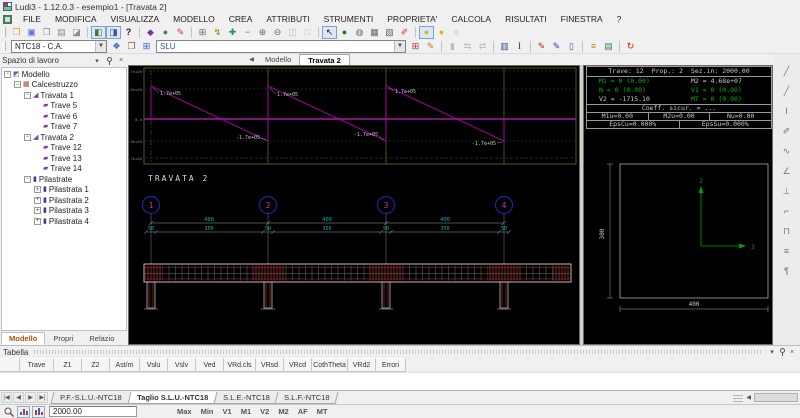 The width and height of the screenshot is (800, 418). I want to click on tree-item-trave-14: ▰ Trave 14, so click(64, 169).